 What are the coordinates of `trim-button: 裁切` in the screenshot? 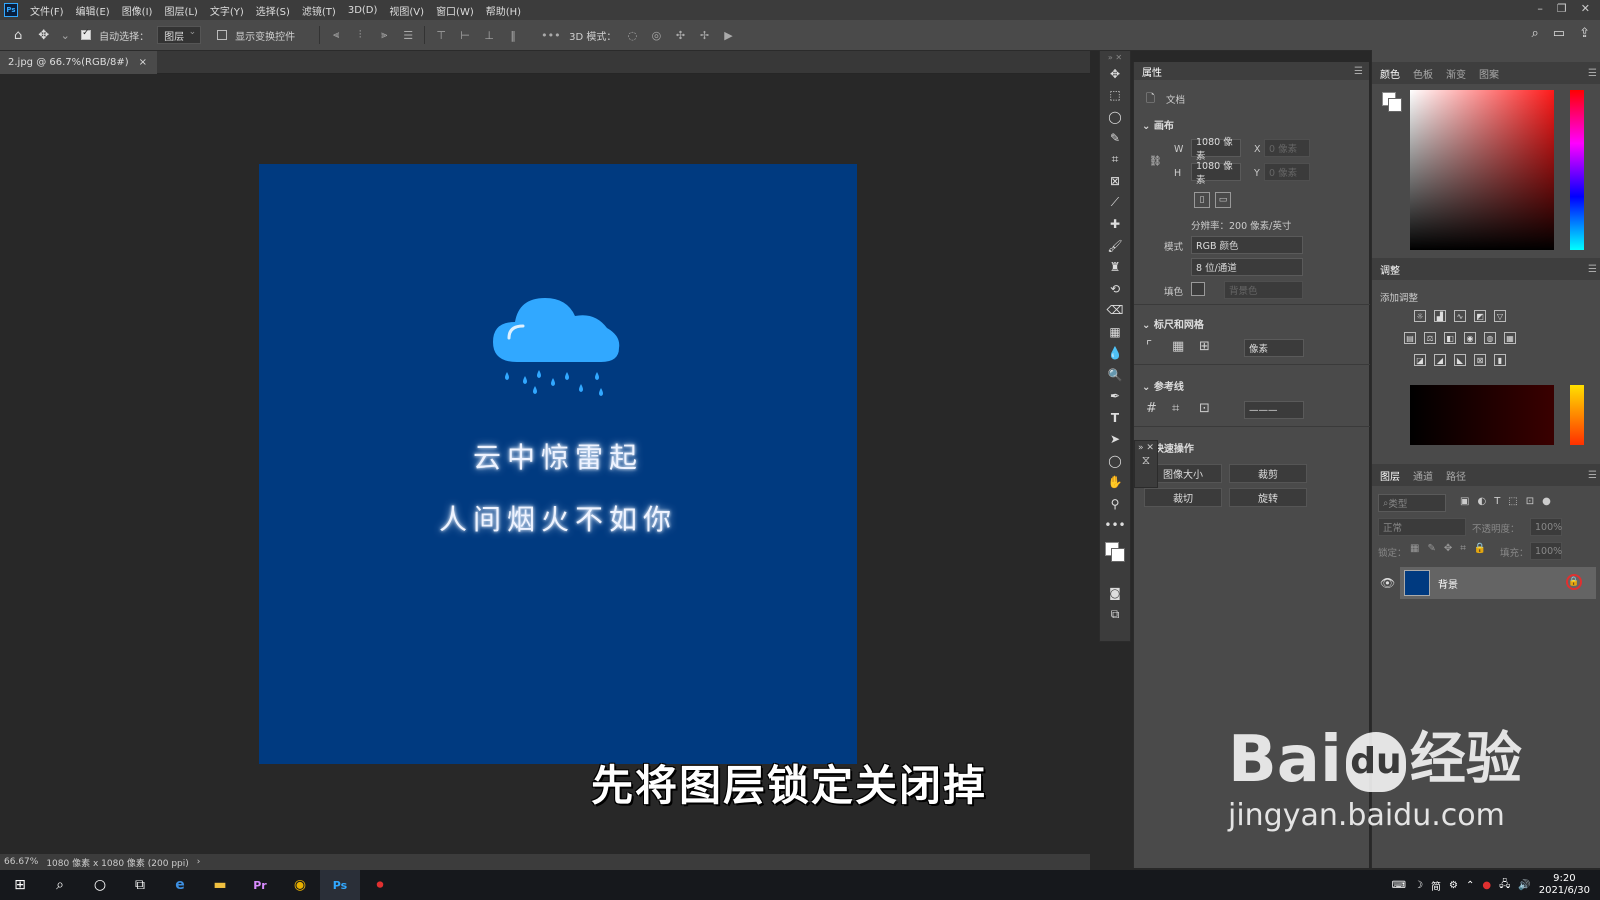 It's located at (1183, 497).